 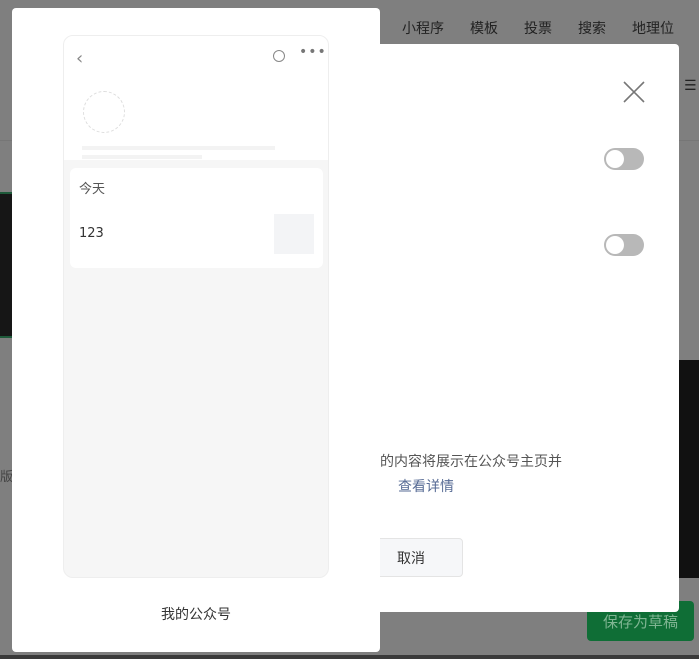 I want to click on tab-vote: 投票, so click(x=538, y=28).